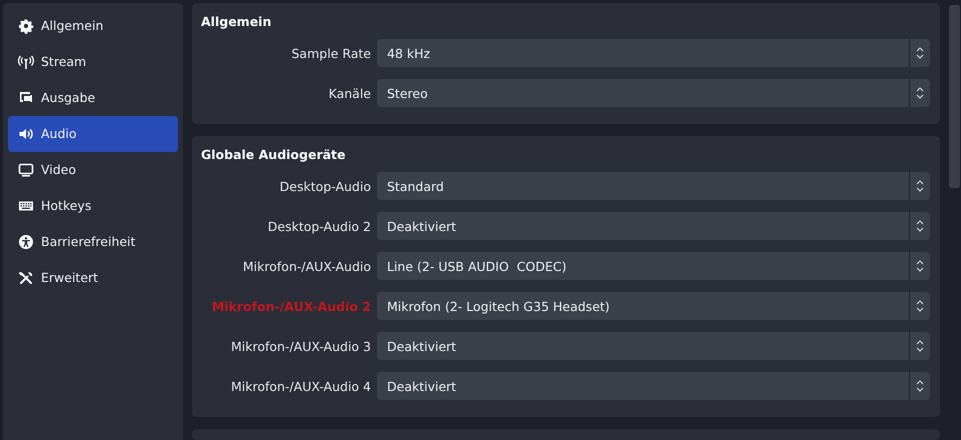 The height and width of the screenshot is (440, 961). I want to click on sidebar-item: Ausgabe, so click(93, 98).